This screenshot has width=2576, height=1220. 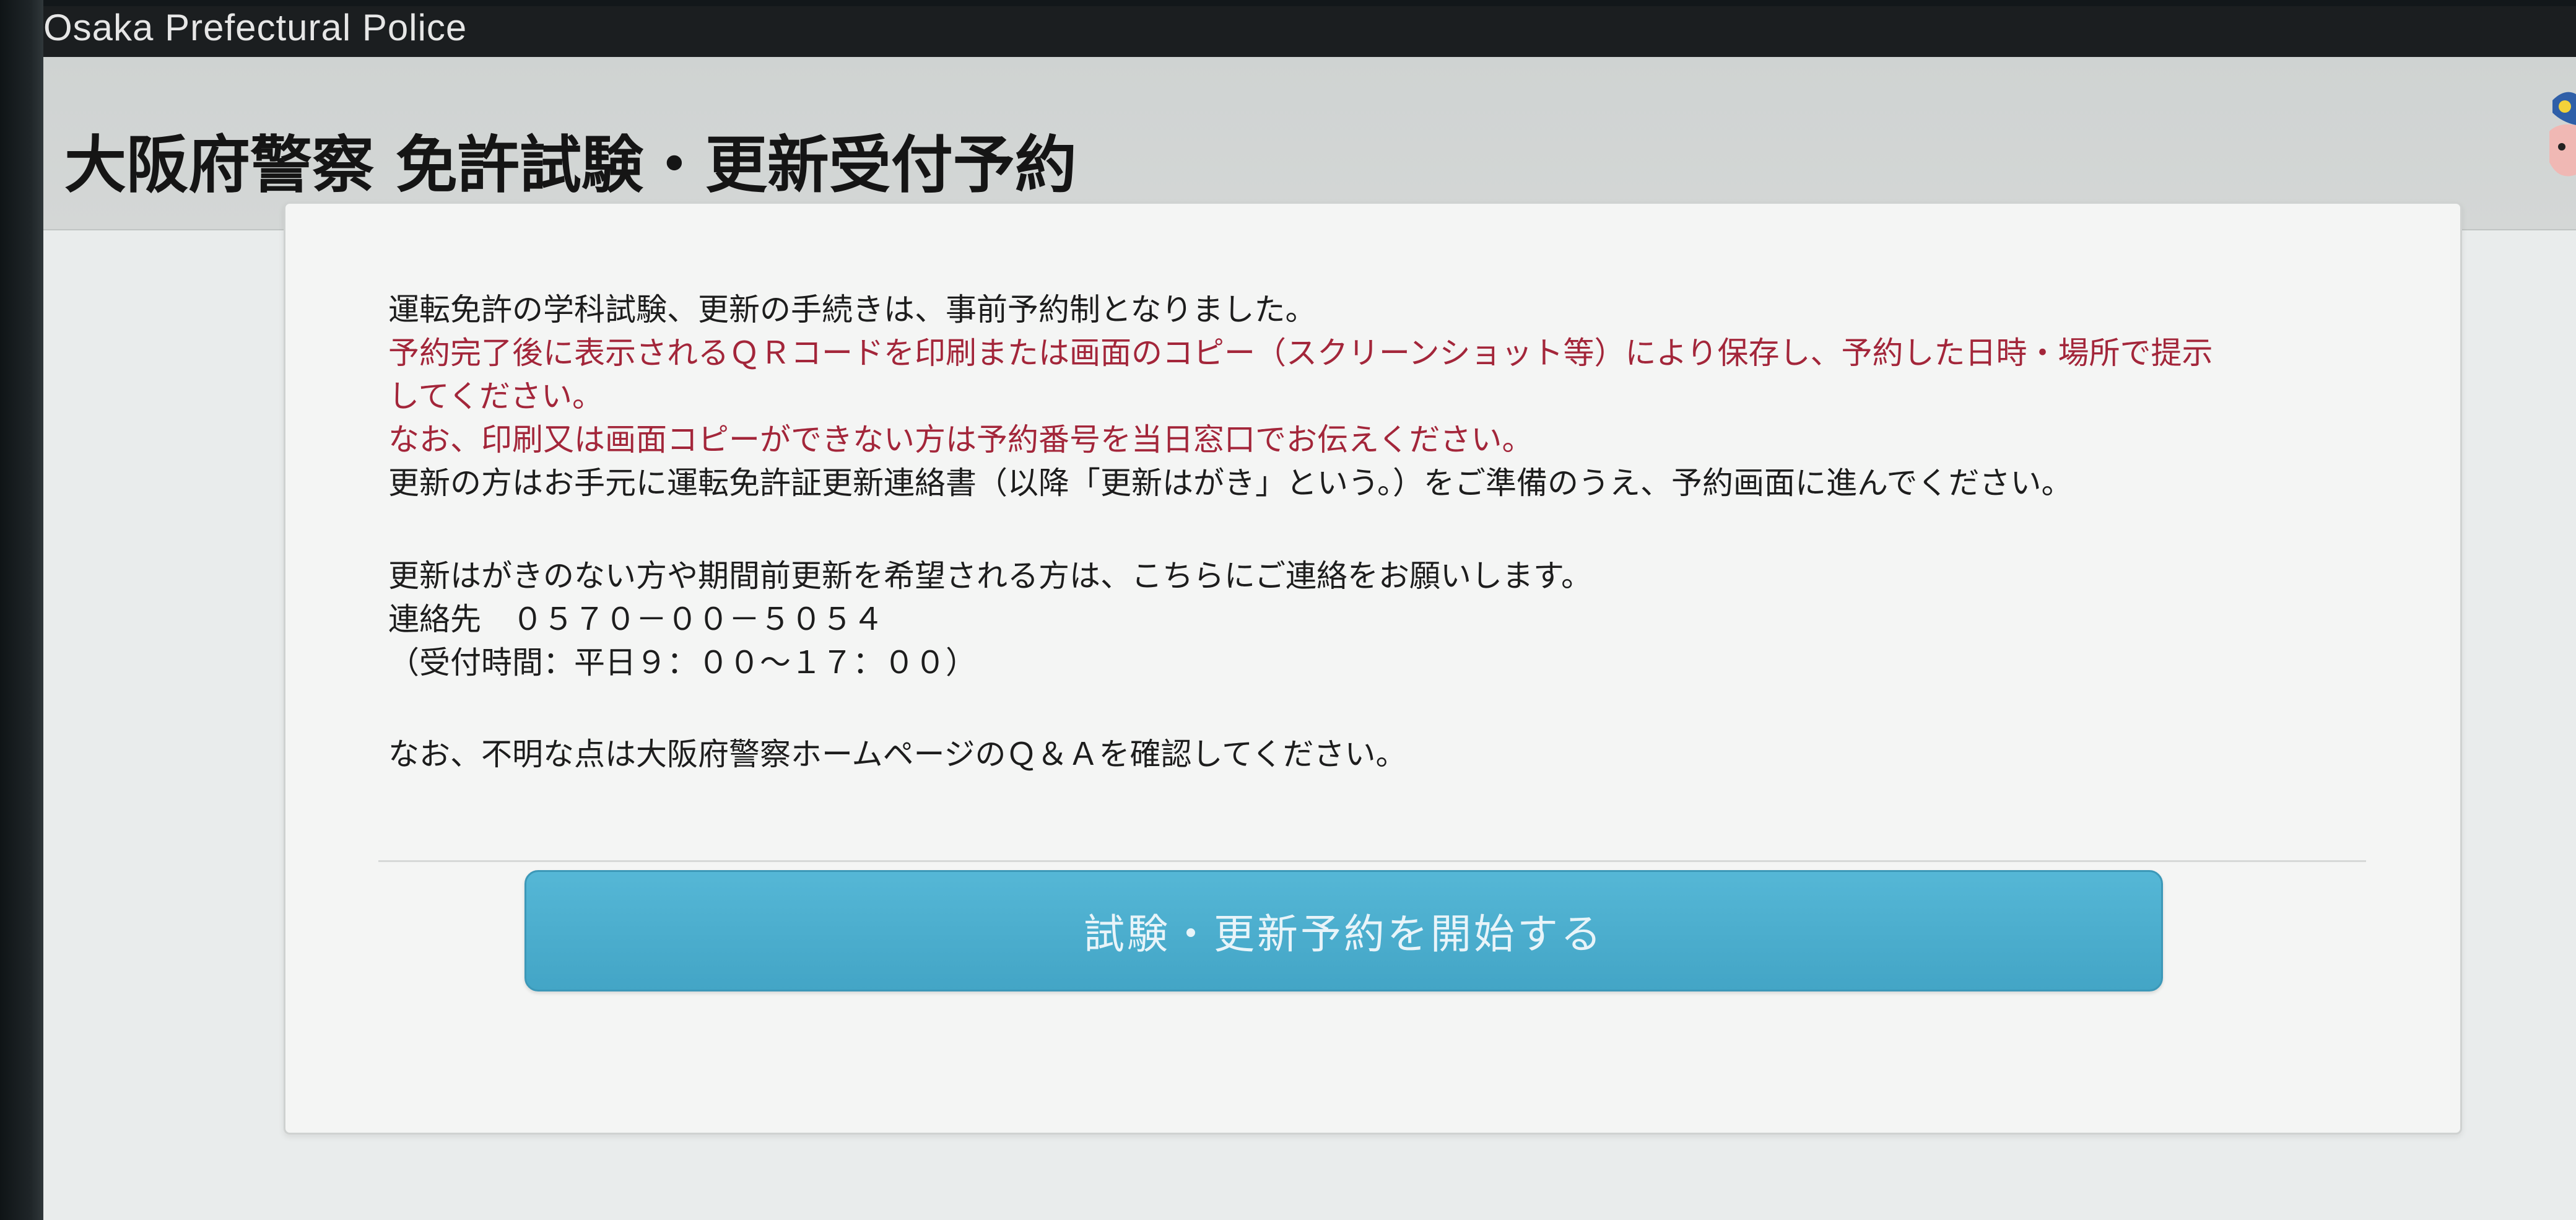 What do you see at coordinates (496, 396) in the screenshot?
I see `notice-line-qr-code-continued: してください。` at bounding box center [496, 396].